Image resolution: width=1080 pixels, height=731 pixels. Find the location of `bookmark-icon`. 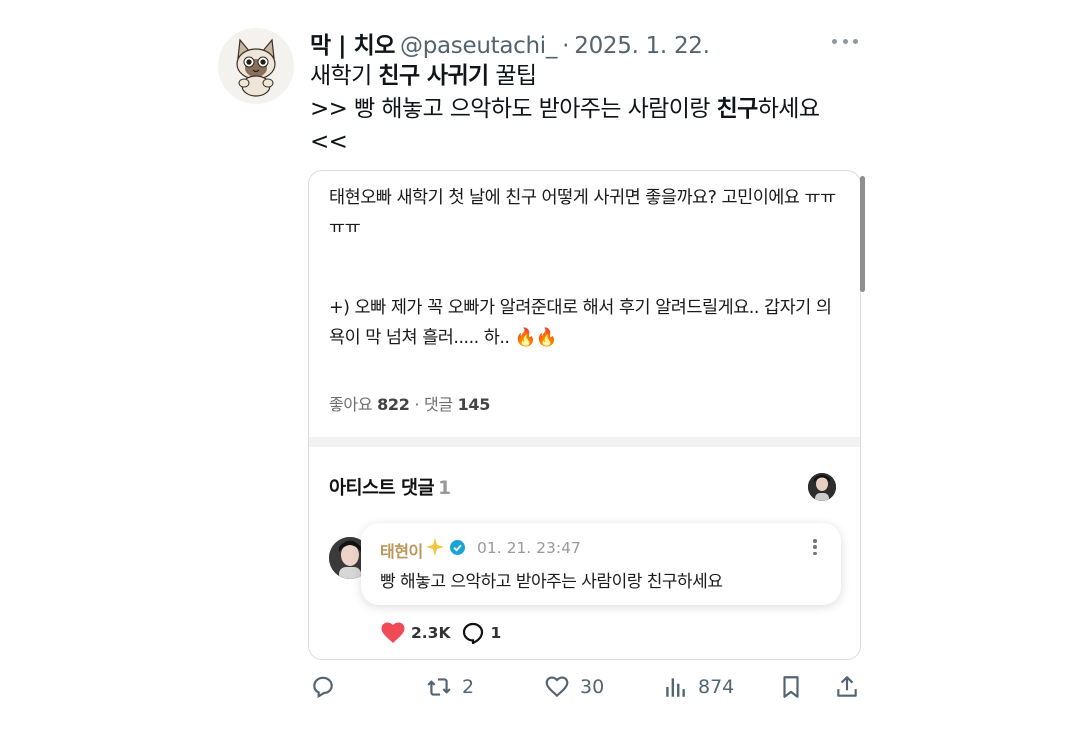

bookmark-icon is located at coordinates (791, 687).